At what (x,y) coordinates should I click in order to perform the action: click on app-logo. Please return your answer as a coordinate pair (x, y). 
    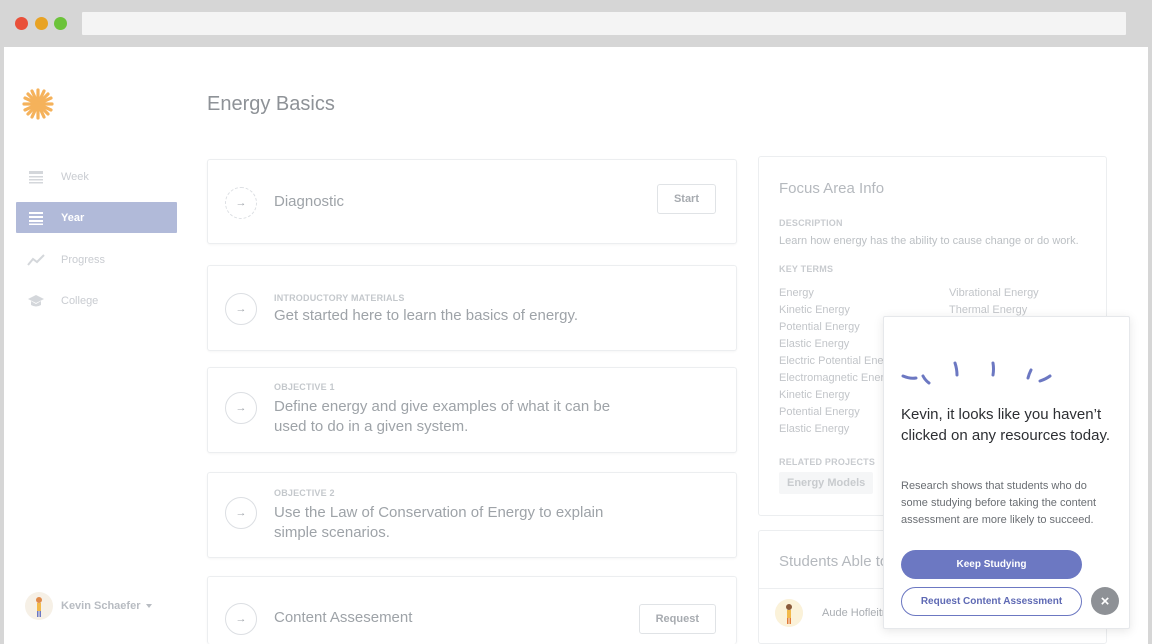
    Looking at the image, I should click on (38, 104).